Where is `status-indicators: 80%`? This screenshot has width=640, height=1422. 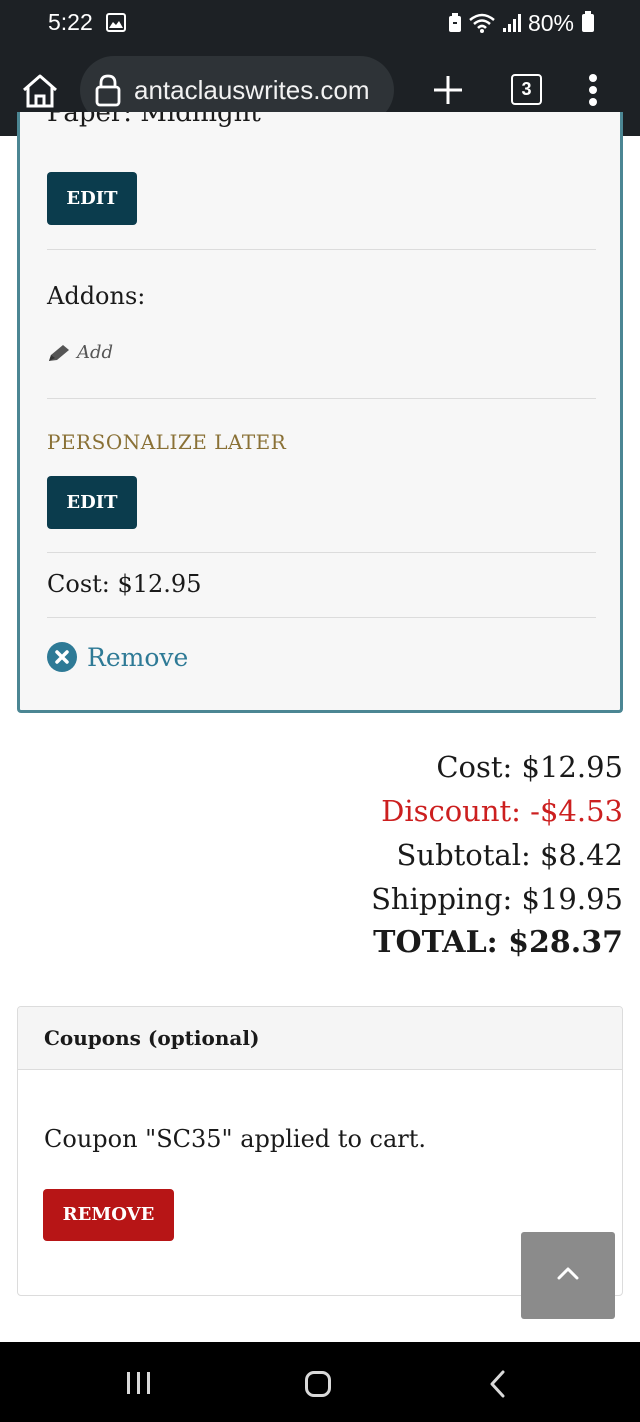
status-indicators: 80% is located at coordinates (521, 23).